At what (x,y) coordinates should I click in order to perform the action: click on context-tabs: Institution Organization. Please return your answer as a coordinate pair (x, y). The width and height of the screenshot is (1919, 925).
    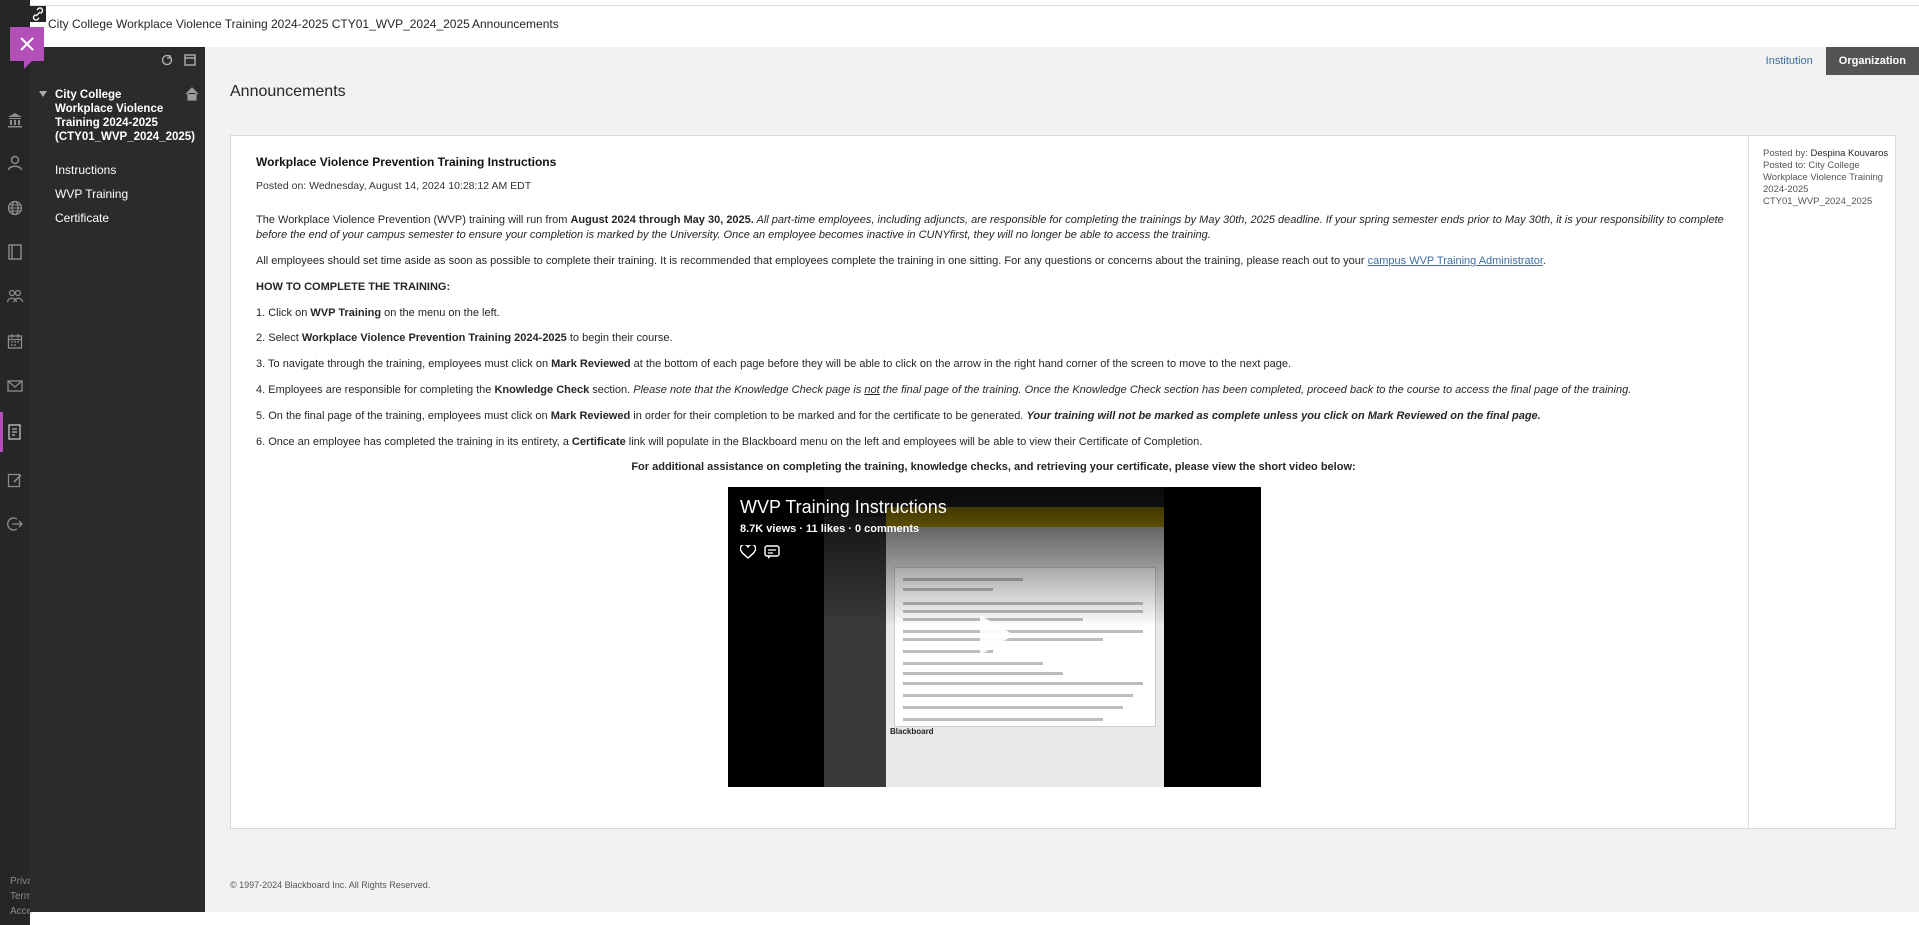
    Looking at the image, I should click on (1836, 61).